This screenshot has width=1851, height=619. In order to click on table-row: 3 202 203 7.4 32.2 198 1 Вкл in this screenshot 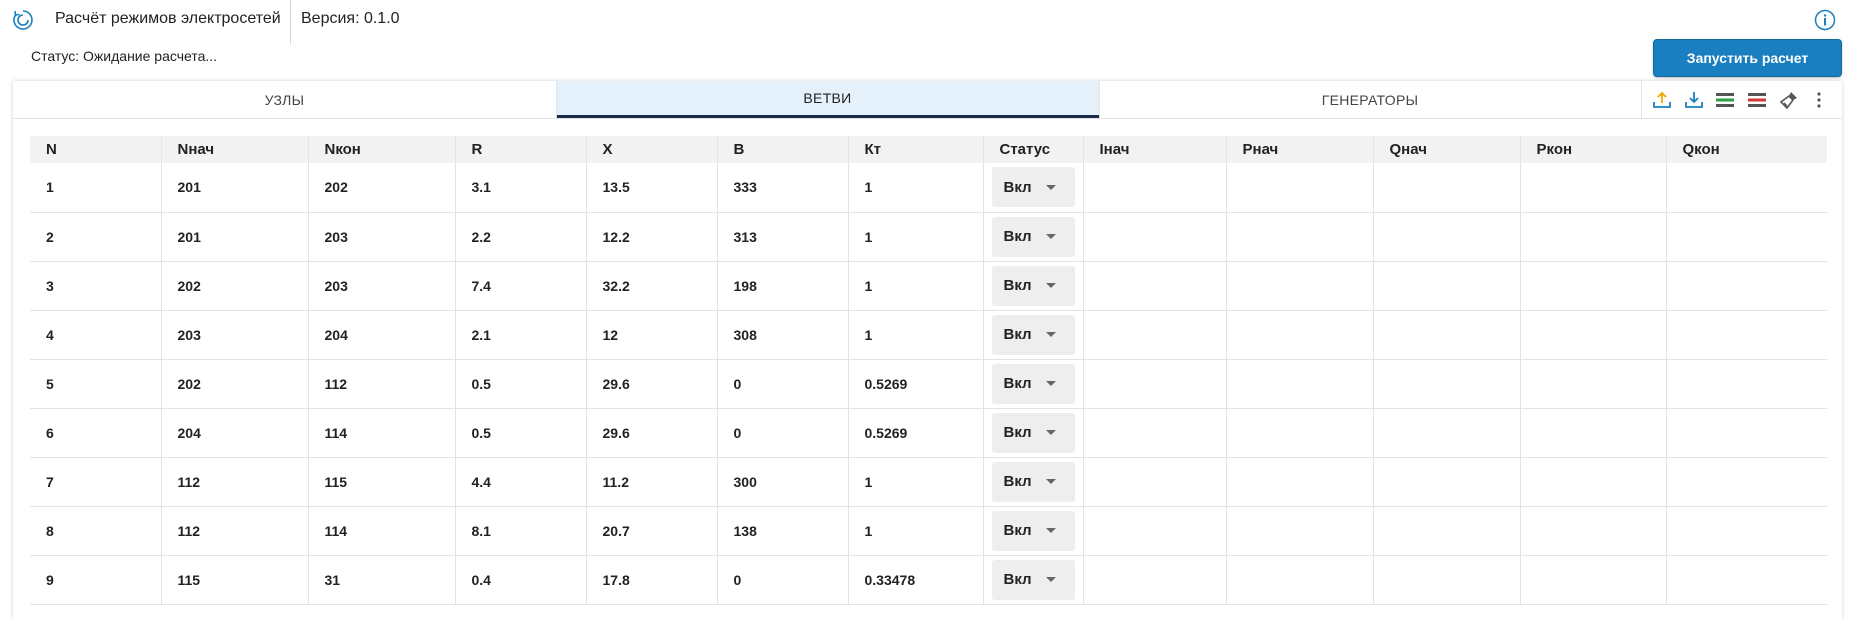, I will do `click(928, 286)`.